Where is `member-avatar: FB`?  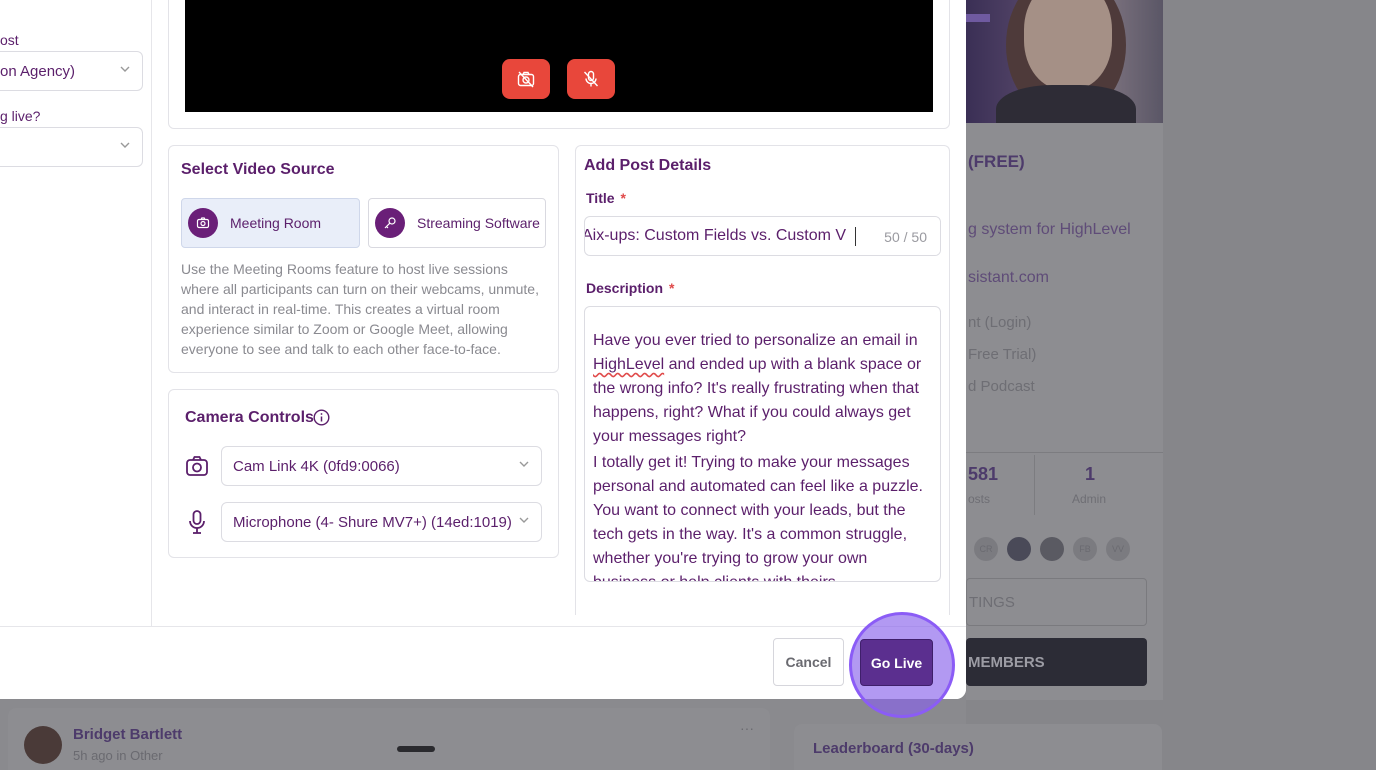 member-avatar: FB is located at coordinates (1085, 549).